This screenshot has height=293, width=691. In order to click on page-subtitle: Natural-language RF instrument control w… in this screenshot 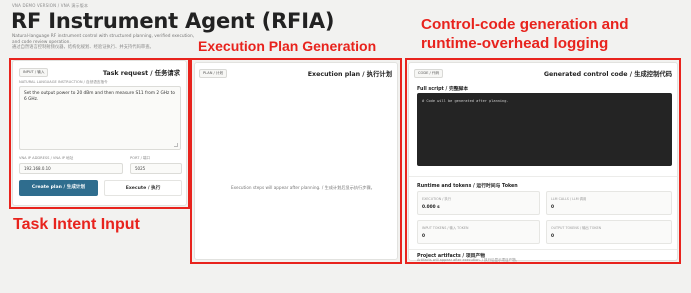, I will do `click(107, 42)`.